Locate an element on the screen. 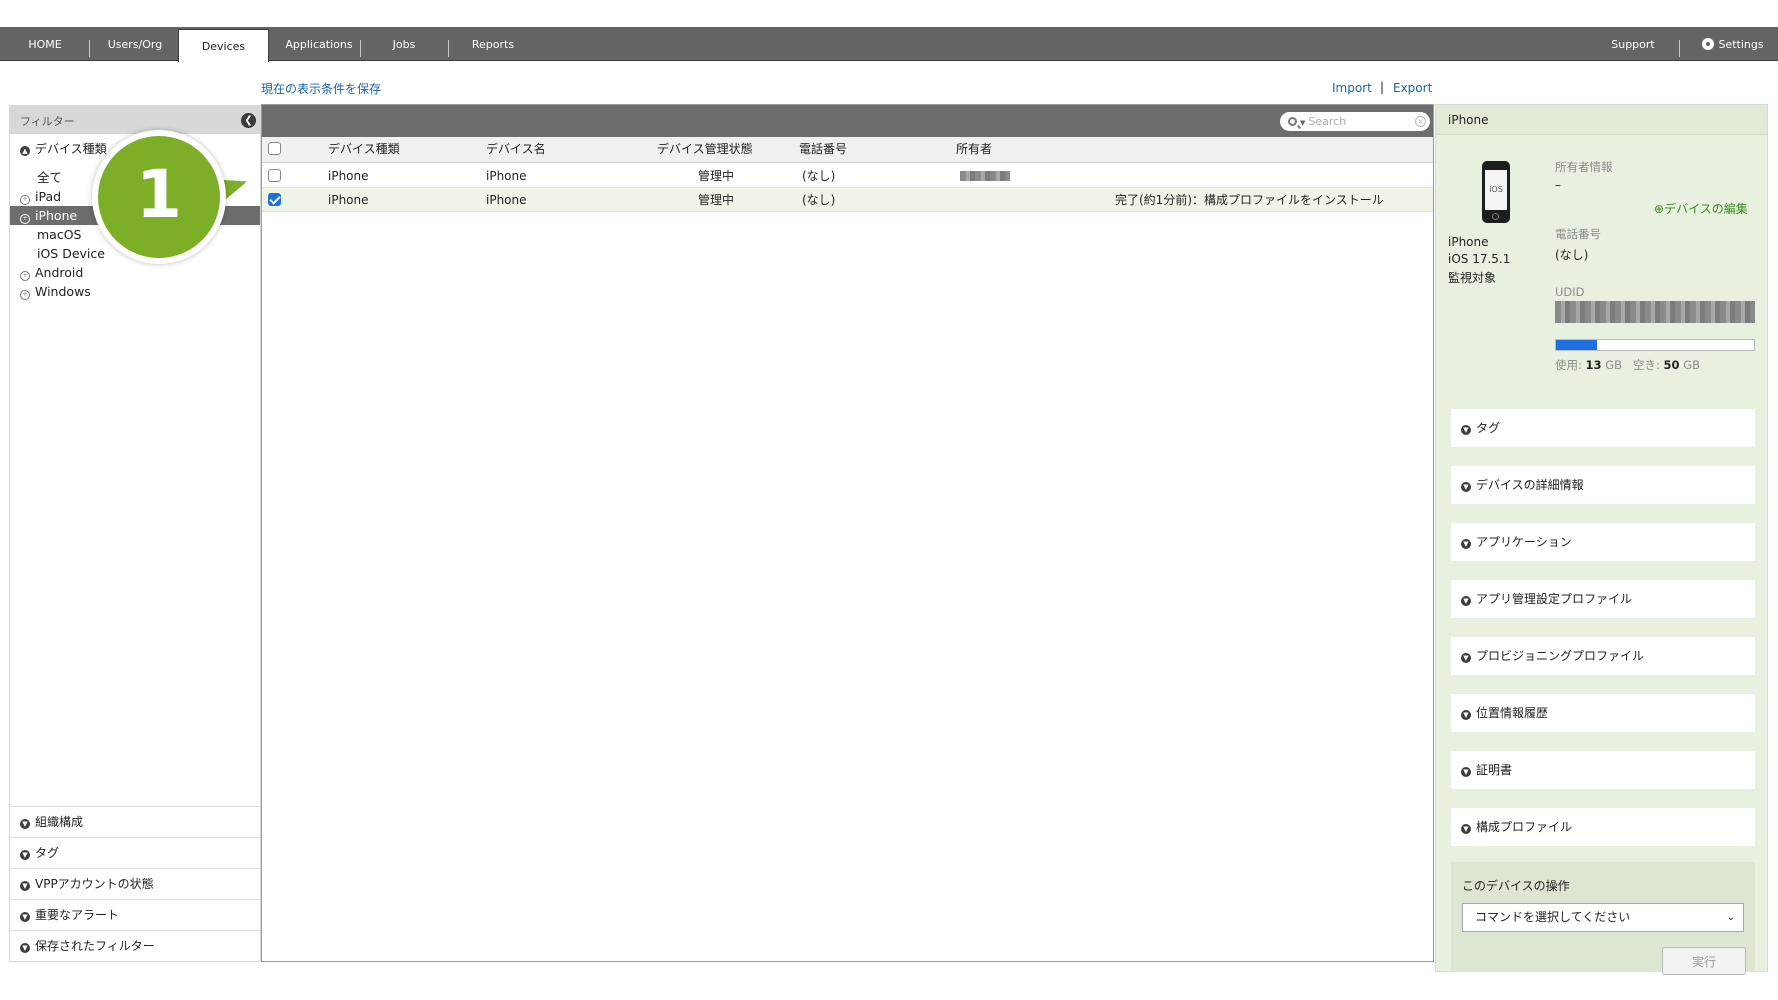  section-device-details: ▼ デバイスの詳細情報 is located at coordinates (1603, 485).